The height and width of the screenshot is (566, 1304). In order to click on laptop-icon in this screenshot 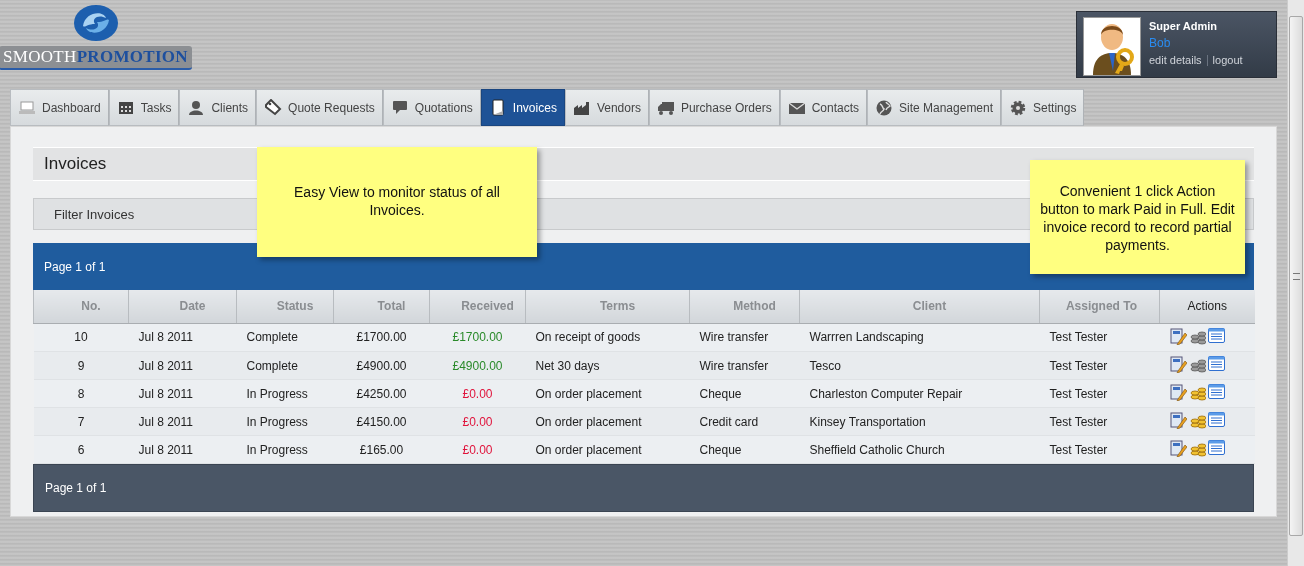, I will do `click(27, 107)`.